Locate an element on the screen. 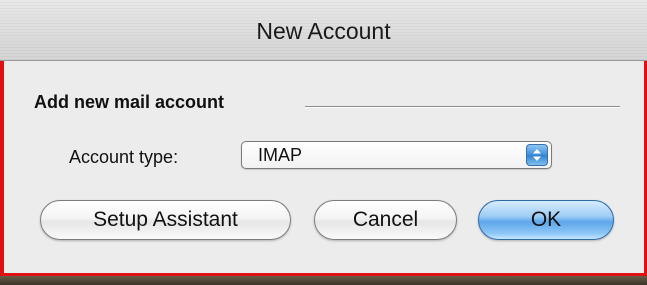  section-separator is located at coordinates (462, 107).